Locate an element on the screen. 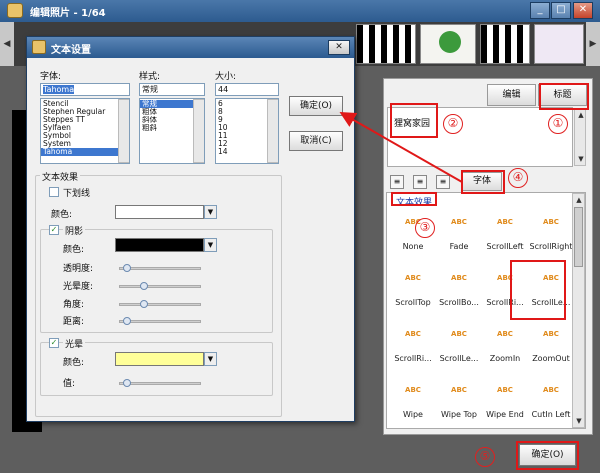 The image size is (600, 473). align-right-icon: ≡ is located at coordinates (443, 182).